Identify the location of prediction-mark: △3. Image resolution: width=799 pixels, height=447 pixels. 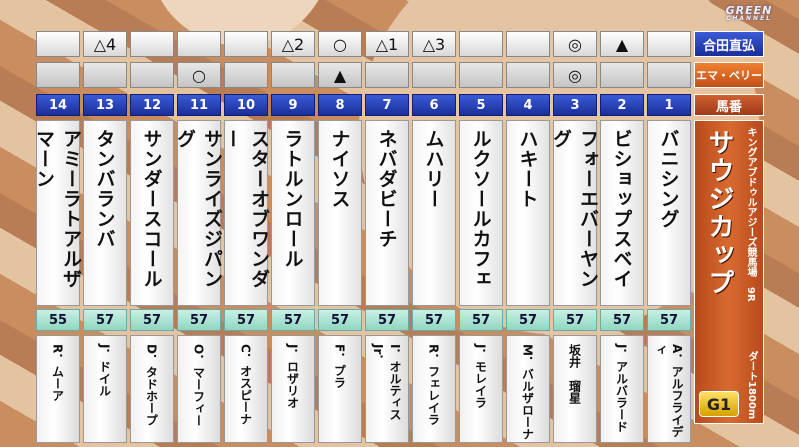
(434, 44).